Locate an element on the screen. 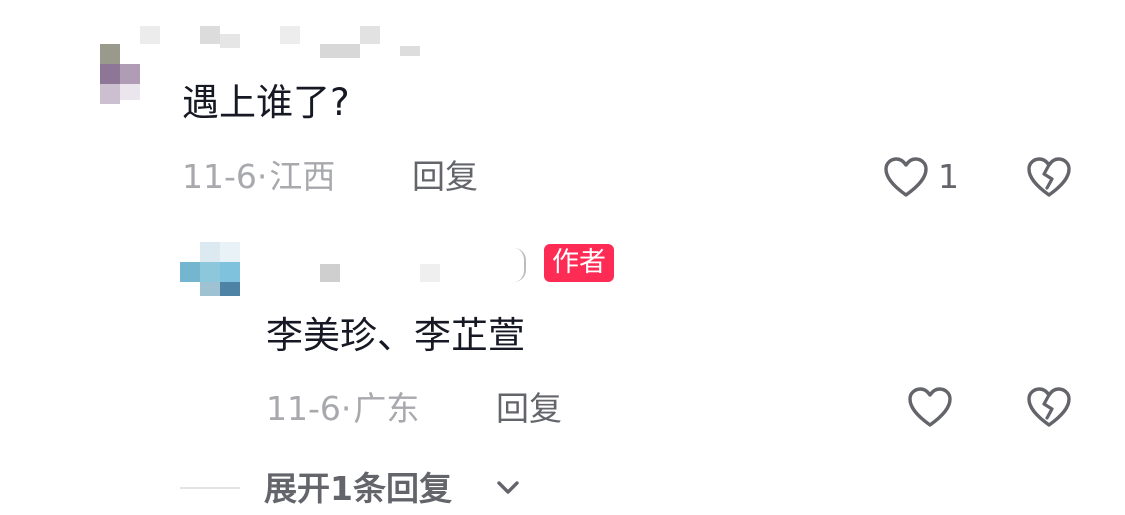  comment-meta: 11-6·江西 is located at coordinates (258, 177).